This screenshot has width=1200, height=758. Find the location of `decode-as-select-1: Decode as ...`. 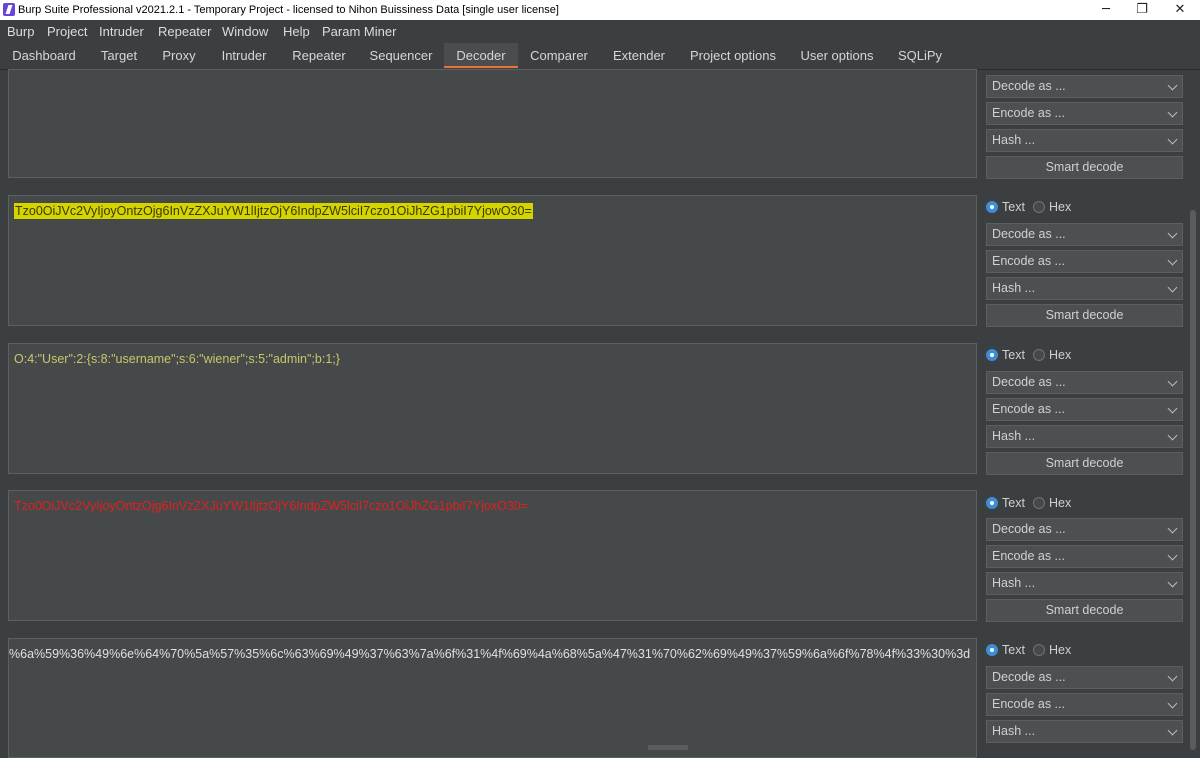

decode-as-select-1: Decode as ... is located at coordinates (1084, 86).